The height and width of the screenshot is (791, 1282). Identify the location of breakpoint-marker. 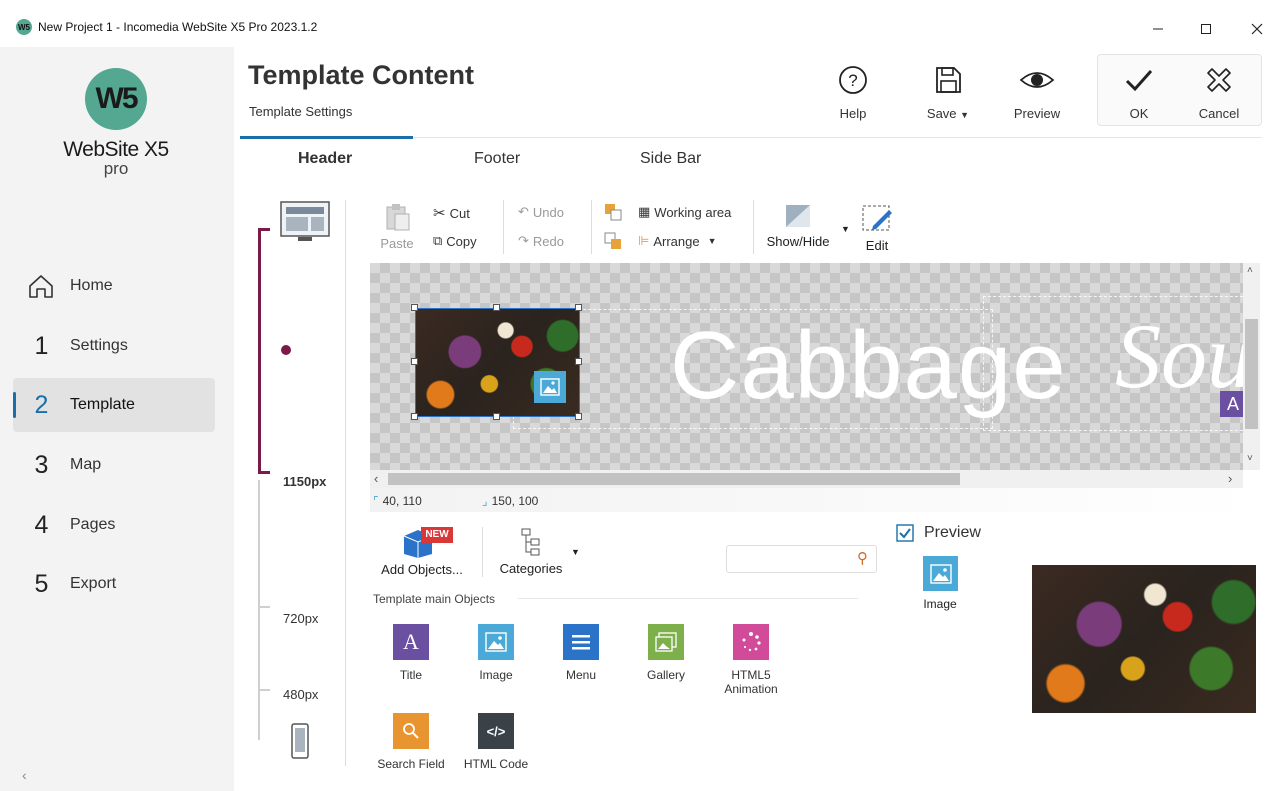
(286, 350).